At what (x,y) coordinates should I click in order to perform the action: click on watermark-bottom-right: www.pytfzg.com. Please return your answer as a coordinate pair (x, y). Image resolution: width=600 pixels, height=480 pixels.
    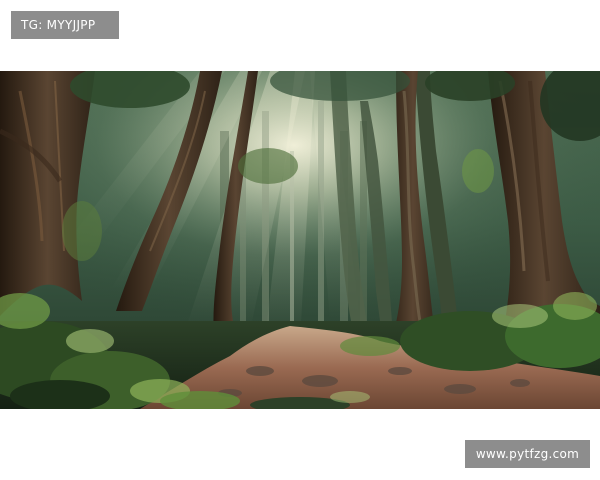
    Looking at the image, I should click on (527, 454).